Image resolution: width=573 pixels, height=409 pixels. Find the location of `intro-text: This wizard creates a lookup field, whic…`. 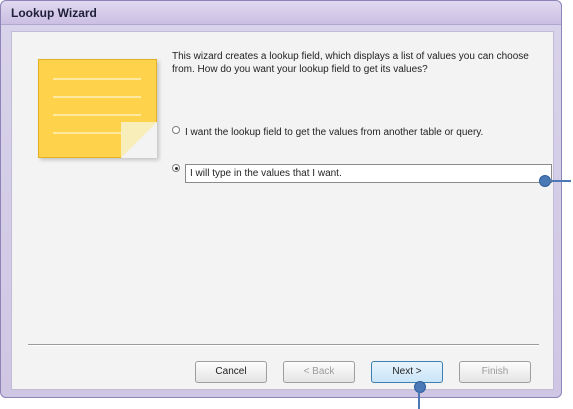

intro-text: This wizard creates a lookup field, whic… is located at coordinates (350, 63).